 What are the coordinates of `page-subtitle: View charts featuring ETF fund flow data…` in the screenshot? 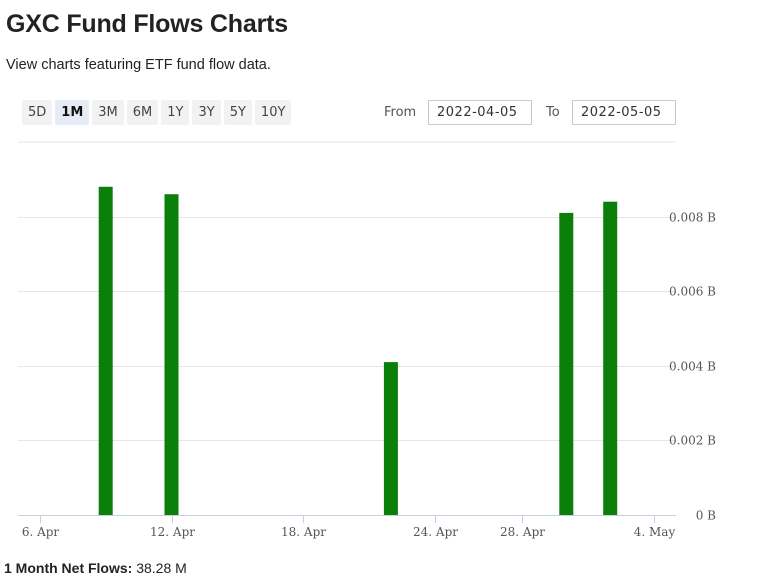 It's located at (138, 65).